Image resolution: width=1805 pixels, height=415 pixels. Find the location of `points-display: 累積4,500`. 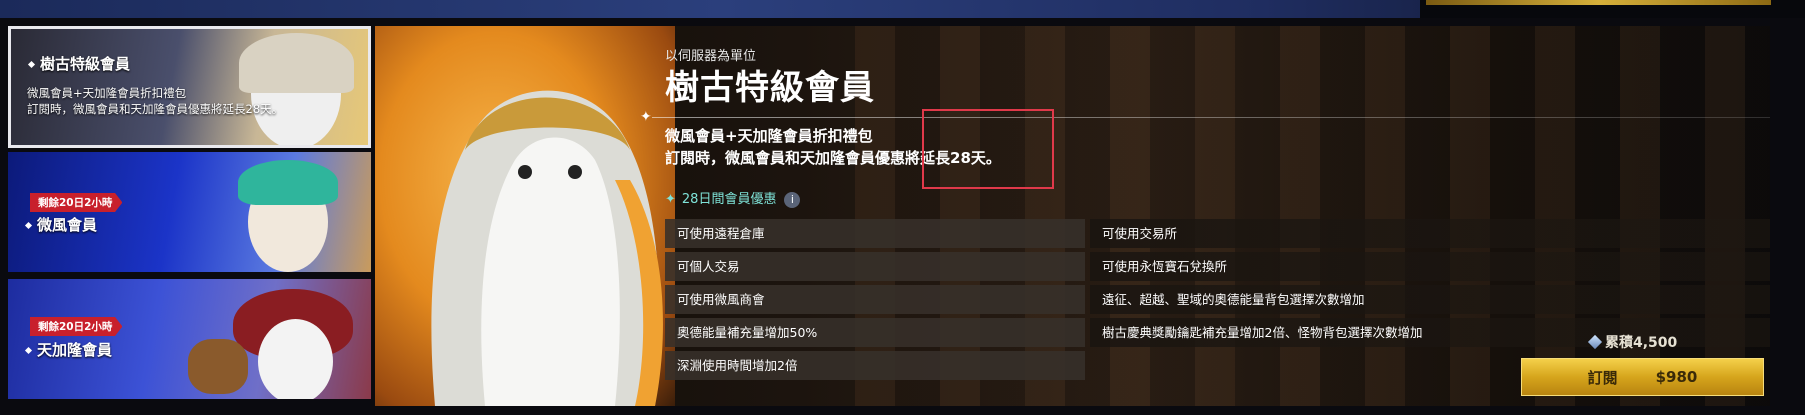

points-display: 累積4,500 is located at coordinates (1632, 342).